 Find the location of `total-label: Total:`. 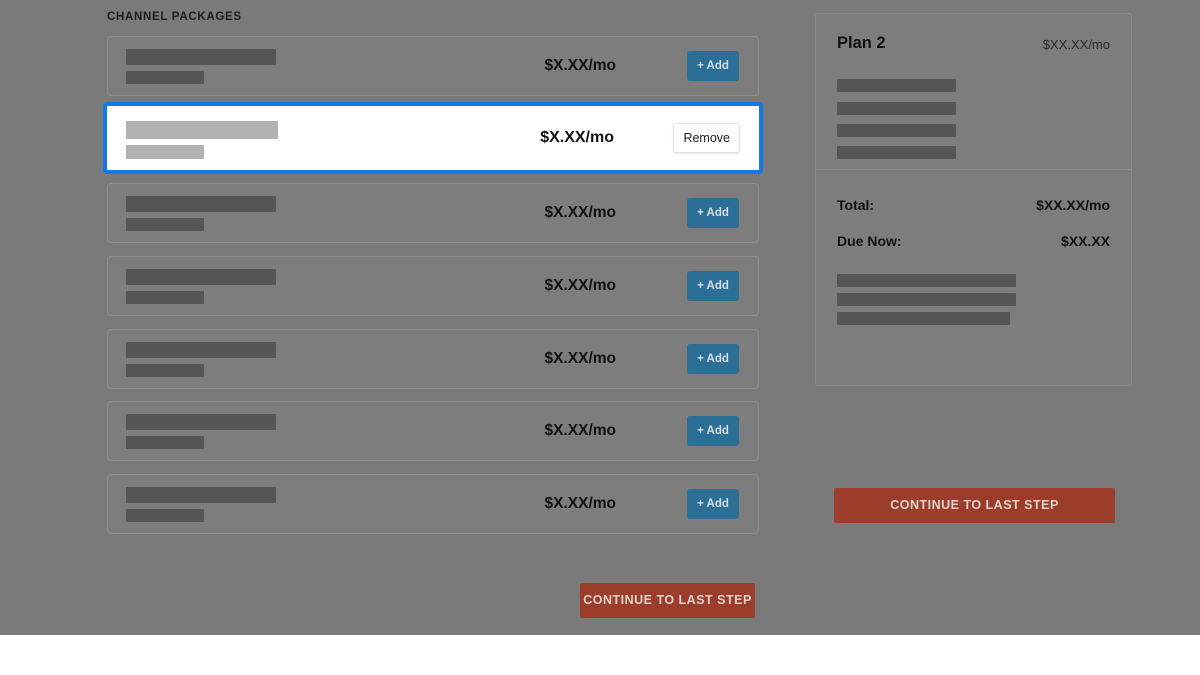

total-label: Total: is located at coordinates (856, 205).